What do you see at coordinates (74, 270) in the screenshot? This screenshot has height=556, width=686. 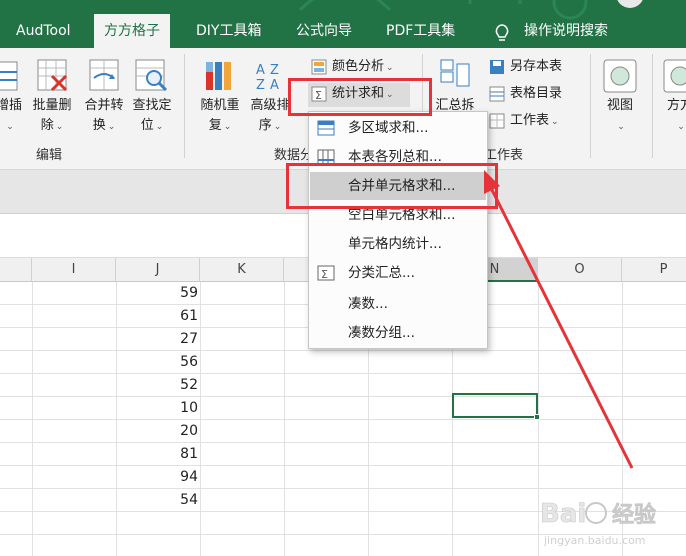 I see `column-header: I` at bounding box center [74, 270].